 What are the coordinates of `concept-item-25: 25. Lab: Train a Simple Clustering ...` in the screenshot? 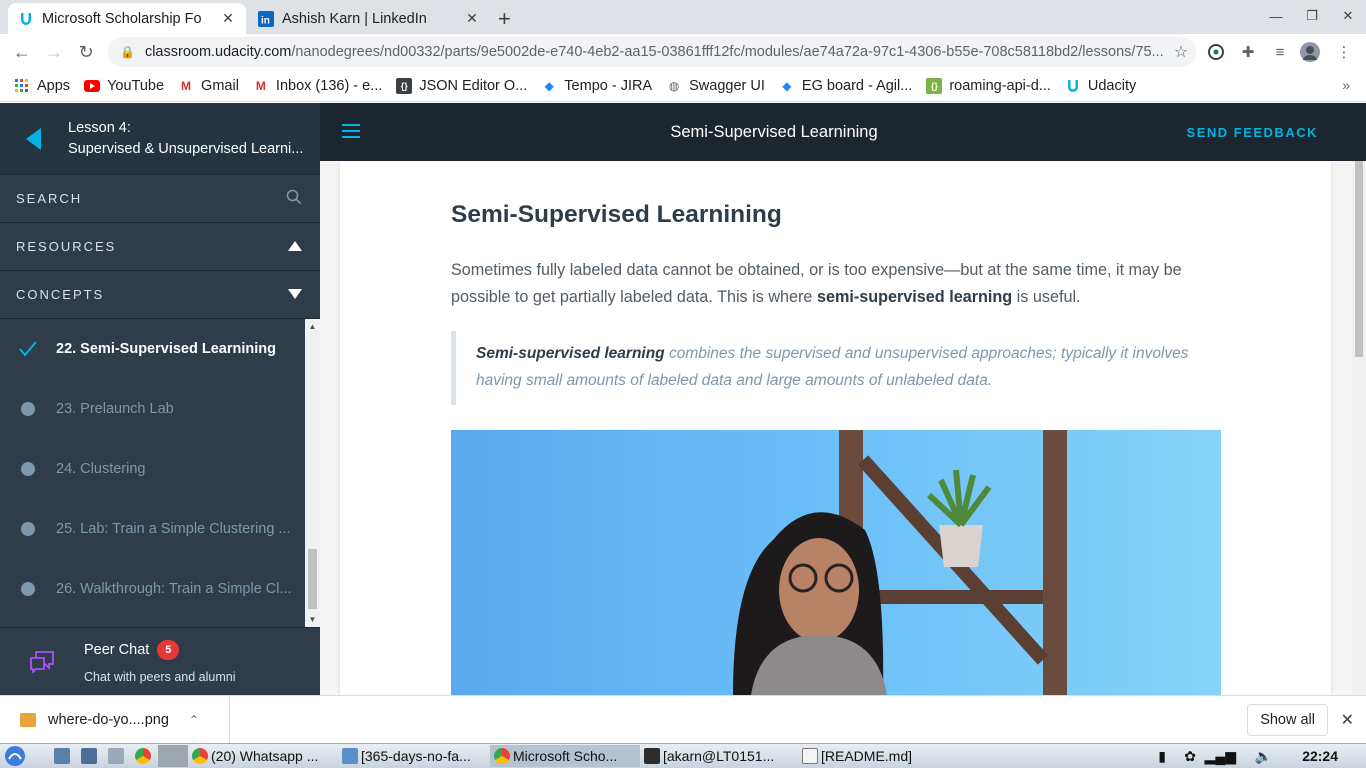 It's located at (152, 529).